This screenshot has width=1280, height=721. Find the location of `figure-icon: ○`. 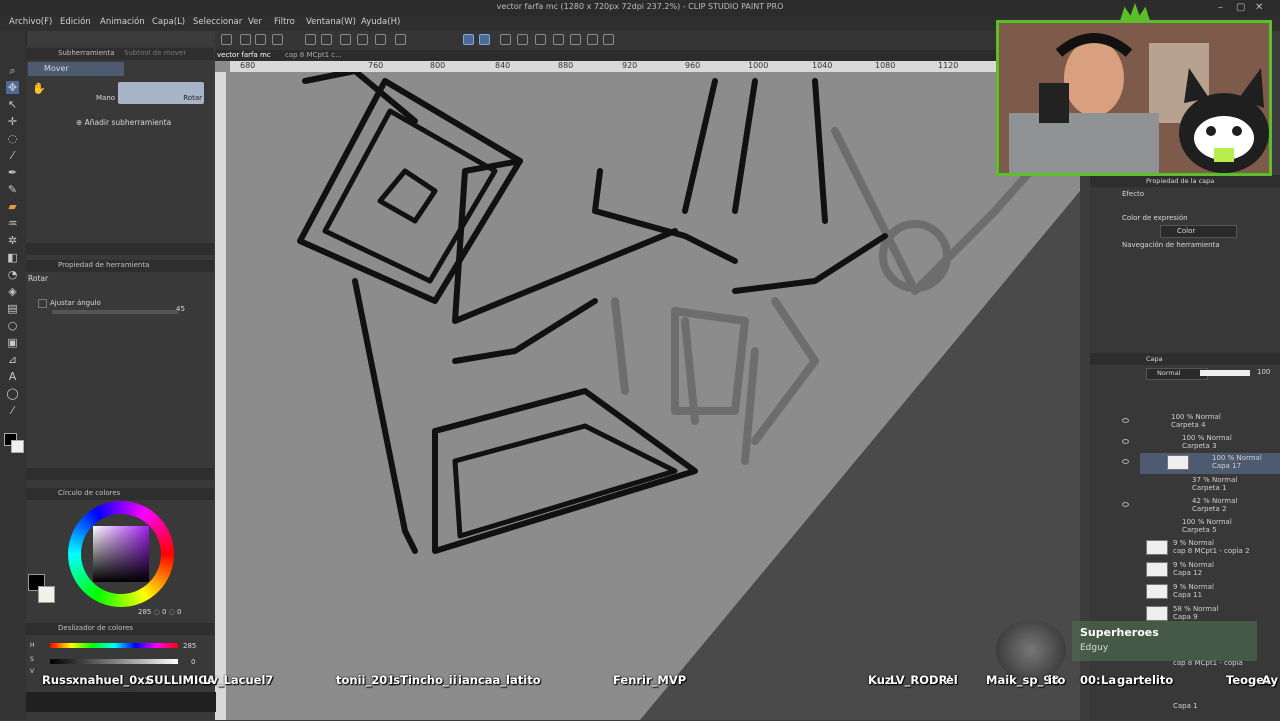

figure-icon: ○ is located at coordinates (12, 325).